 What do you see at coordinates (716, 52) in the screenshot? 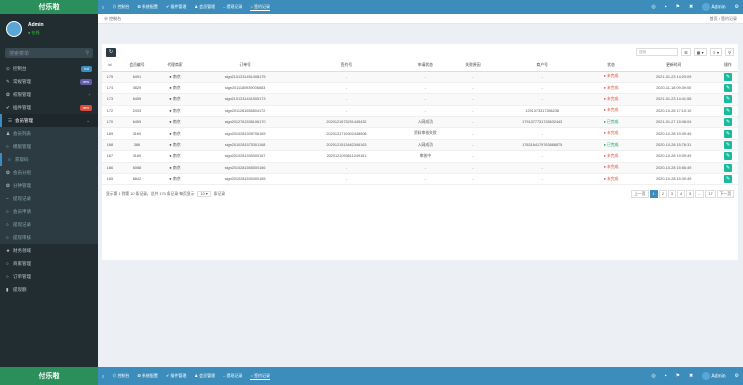
I see `toolbar-tool: ⇩ ▾` at bounding box center [716, 52].